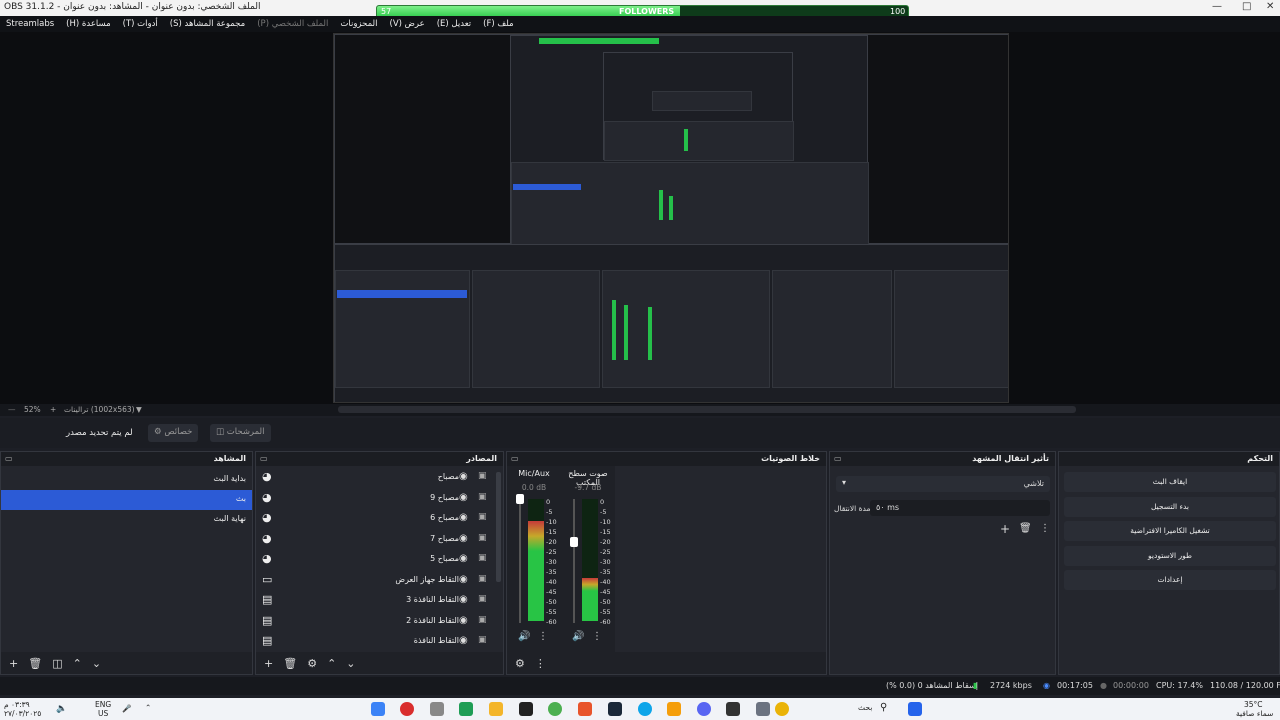 The width and height of the screenshot is (1280, 720). What do you see at coordinates (883, 707) in the screenshot?
I see `search-icon: ⚲` at bounding box center [883, 707].